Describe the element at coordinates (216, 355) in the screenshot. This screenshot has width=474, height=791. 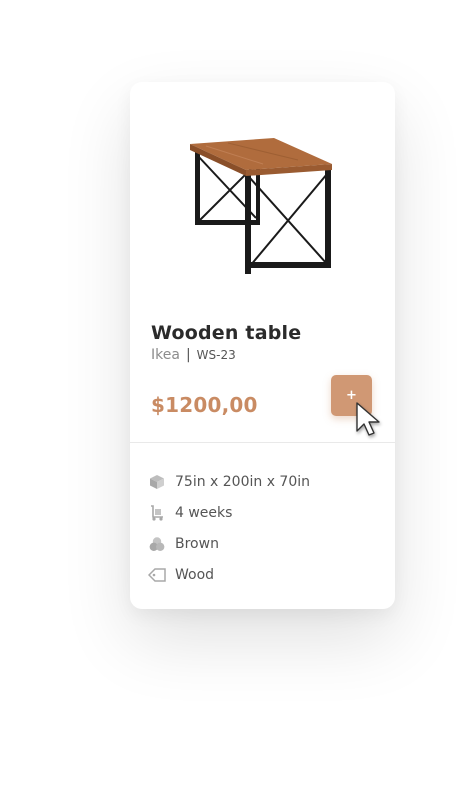
I see `sku-label: WS-23` at that location.